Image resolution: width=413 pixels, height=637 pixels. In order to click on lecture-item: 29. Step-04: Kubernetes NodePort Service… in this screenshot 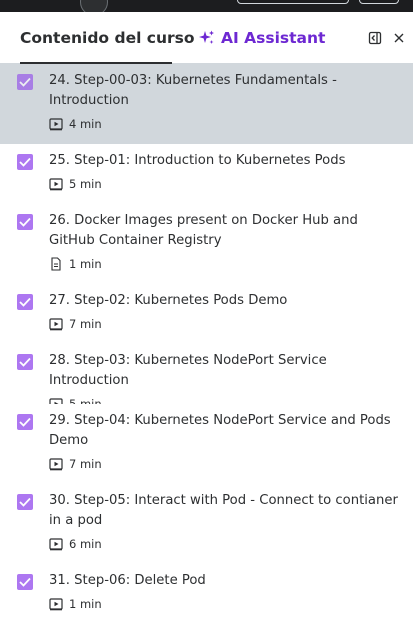, I will do `click(206, 444)`.